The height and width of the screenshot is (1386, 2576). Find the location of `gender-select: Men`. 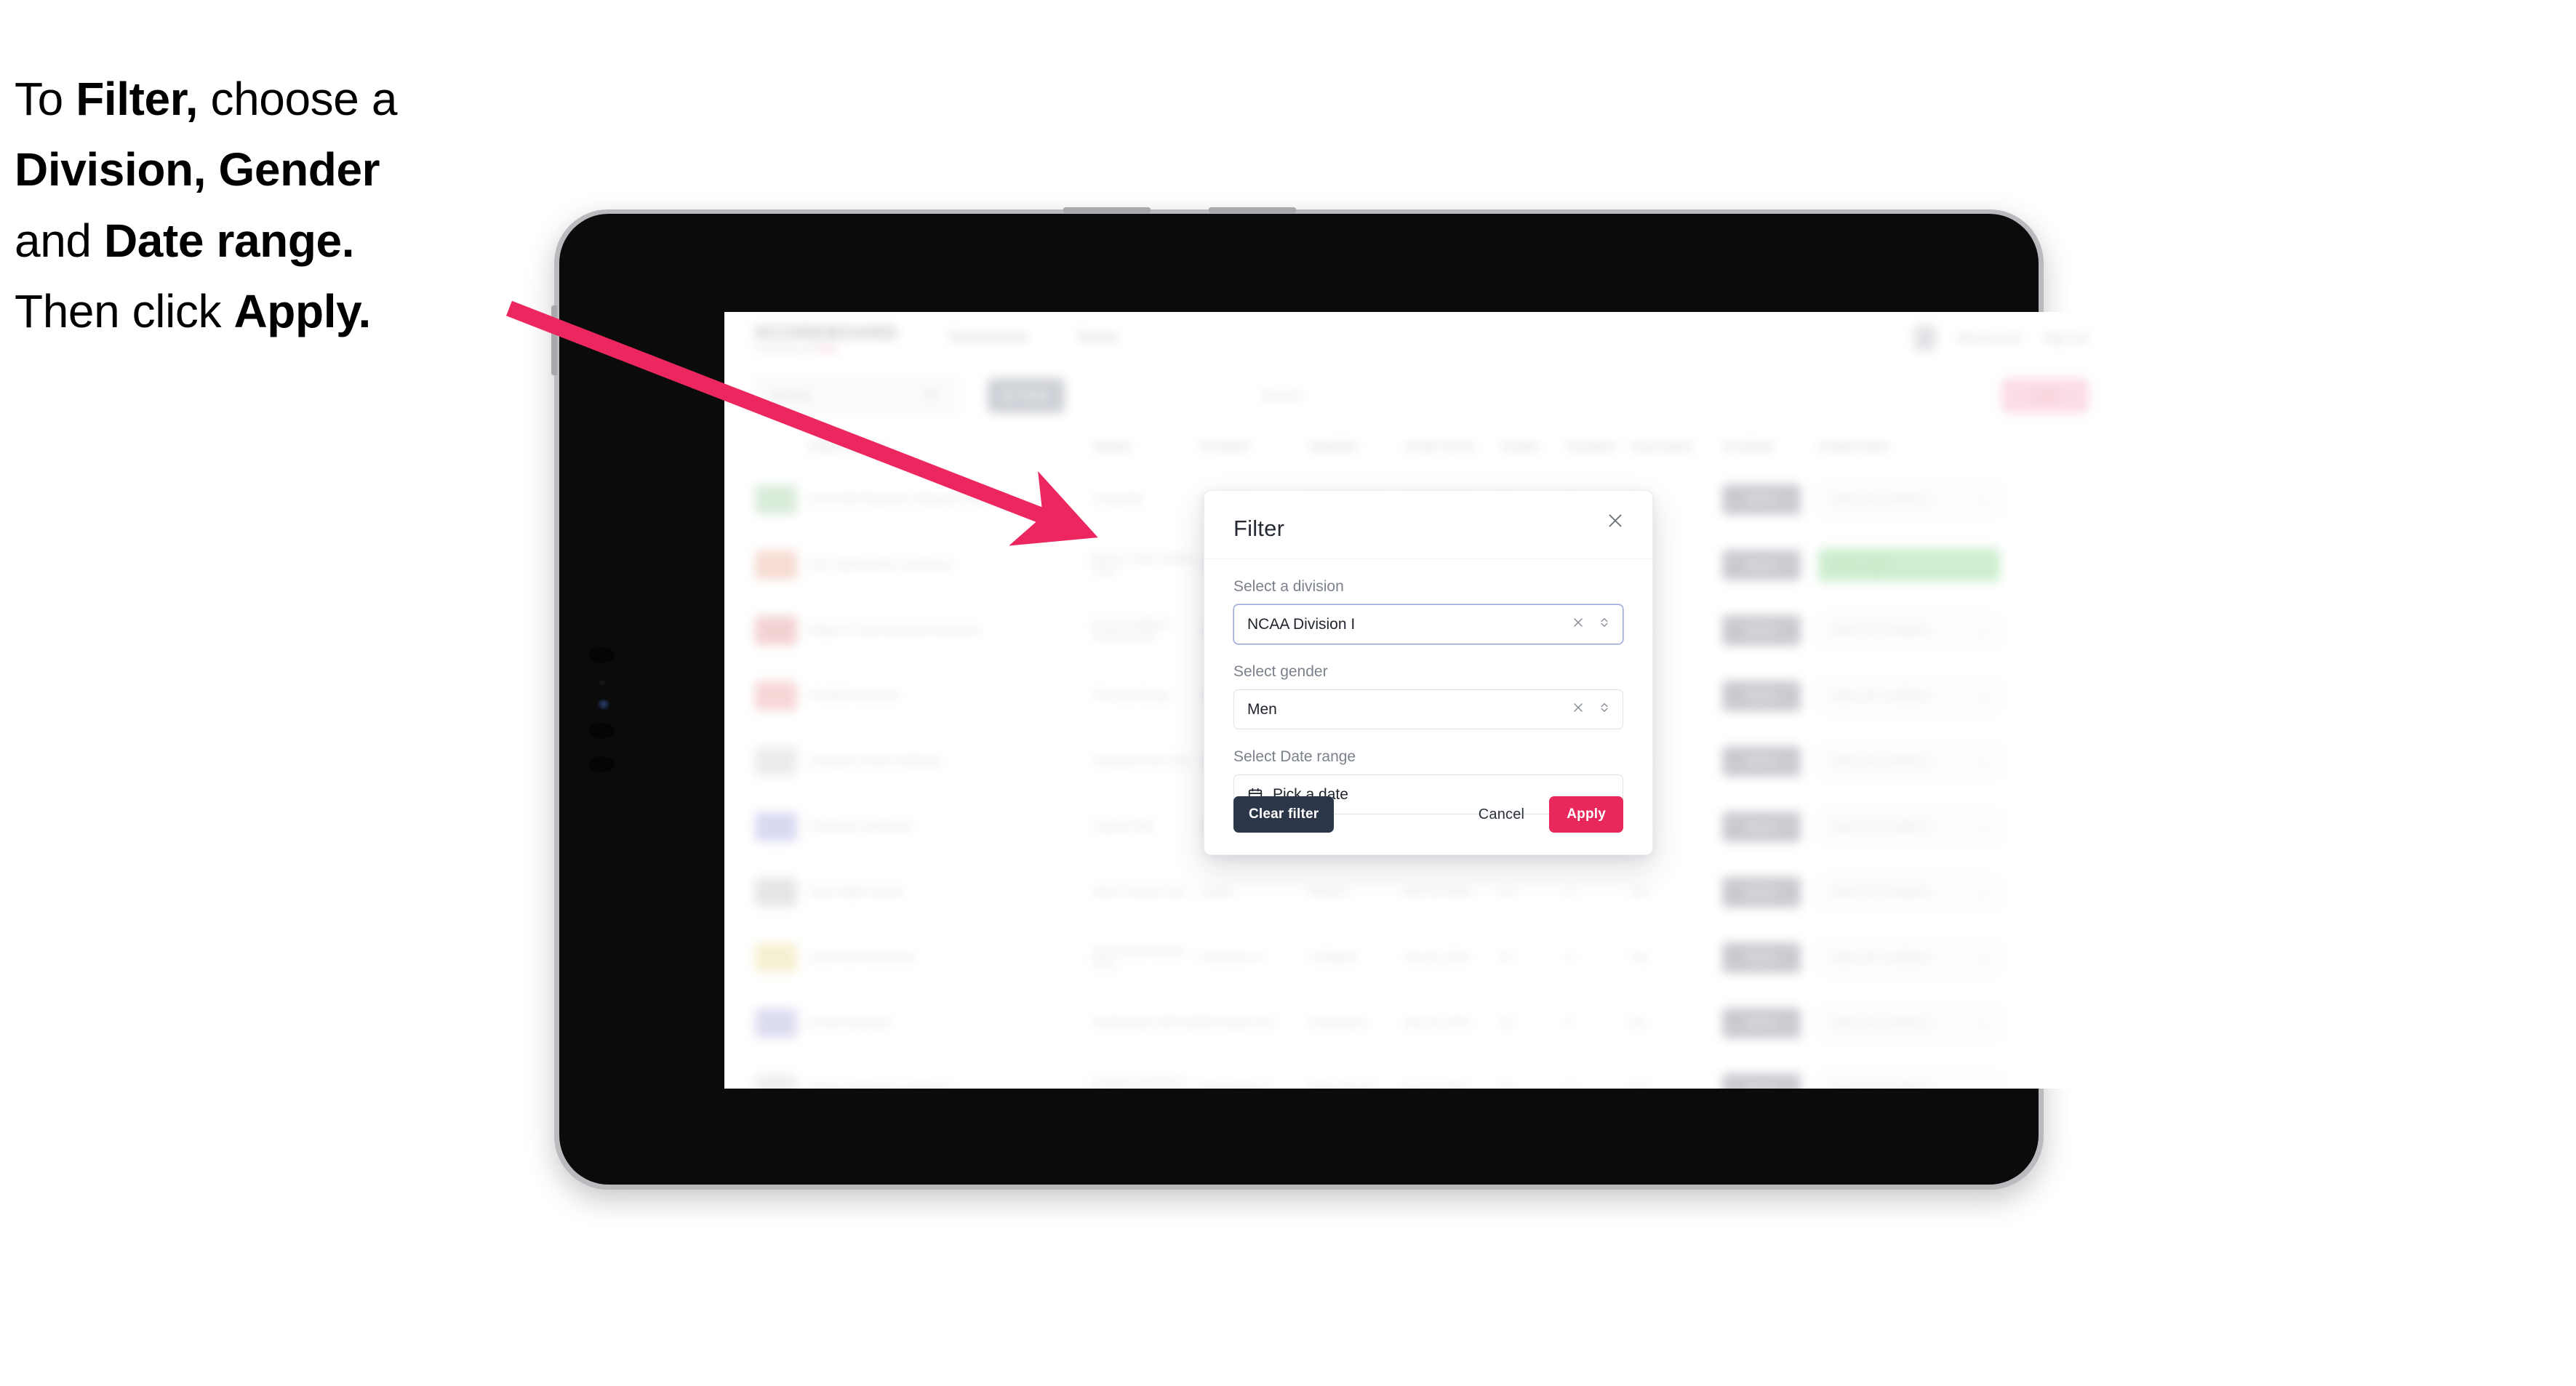

gender-select: Men is located at coordinates (1428, 709).